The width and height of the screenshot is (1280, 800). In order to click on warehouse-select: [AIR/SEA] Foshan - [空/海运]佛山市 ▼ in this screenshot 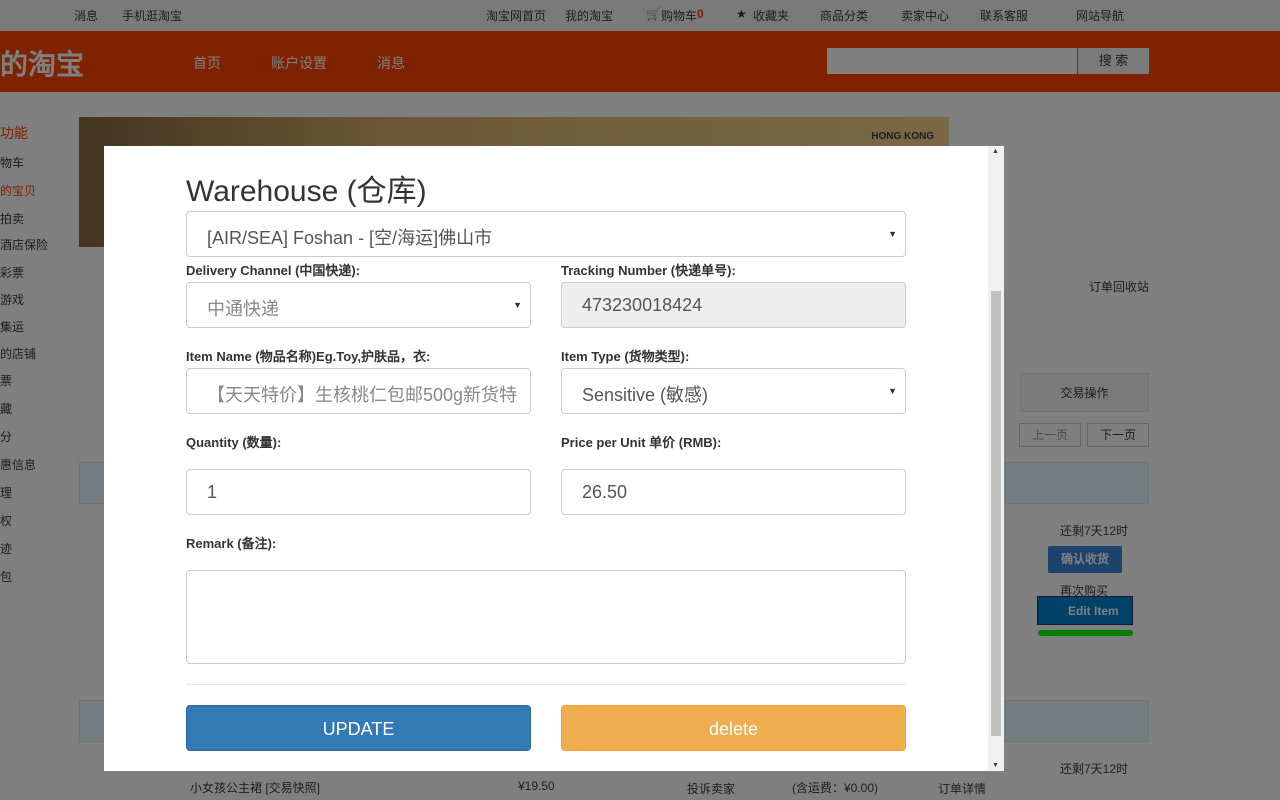, I will do `click(546, 234)`.